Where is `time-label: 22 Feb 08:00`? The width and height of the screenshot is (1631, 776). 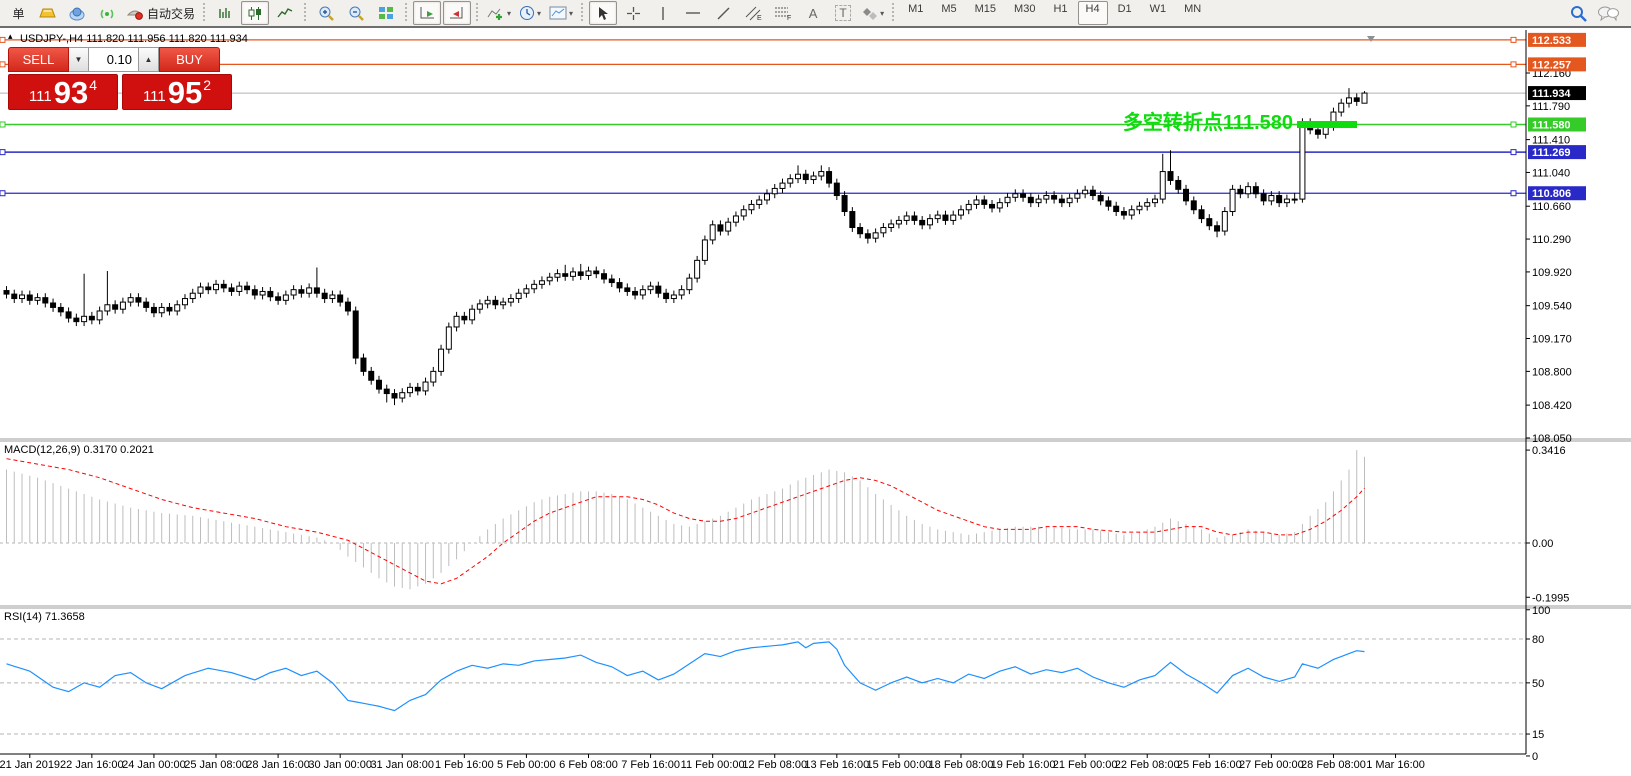
time-label: 22 Feb 08:00 is located at coordinates (1147, 765).